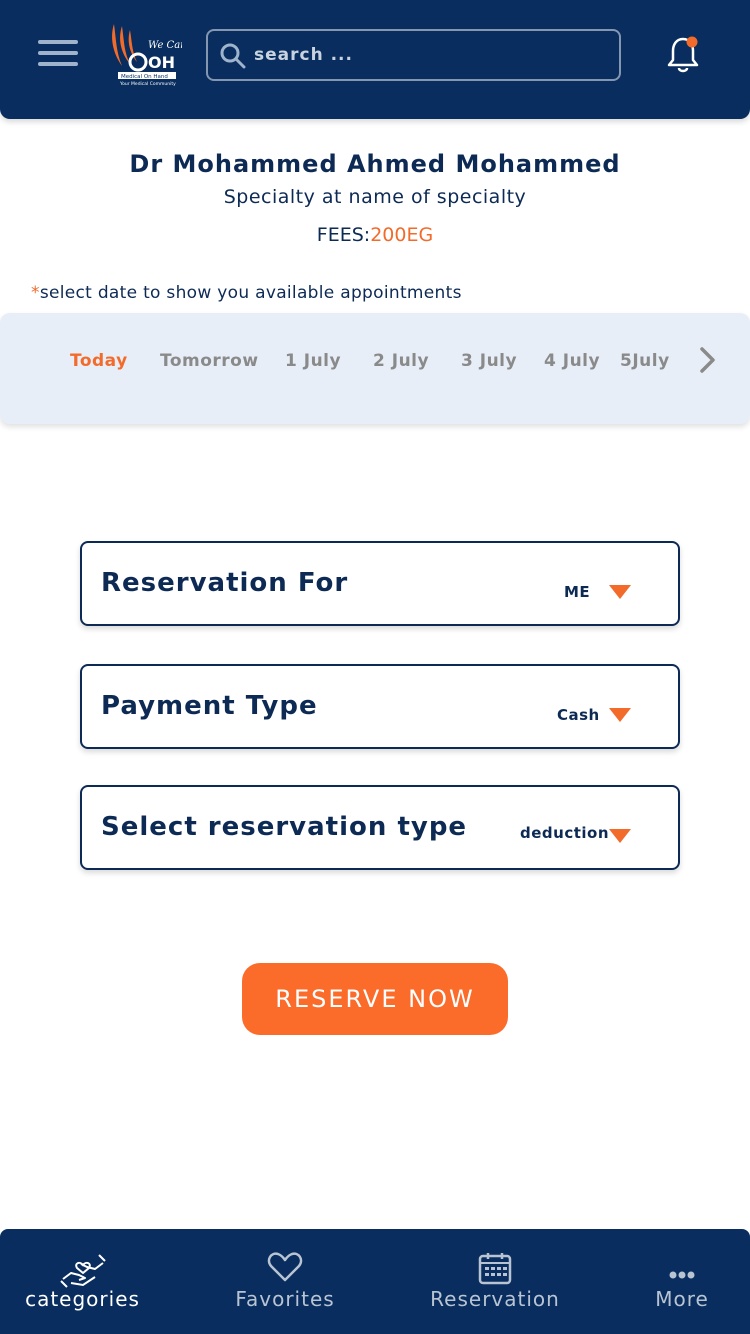  What do you see at coordinates (429, 55) in the screenshot?
I see `search-input` at bounding box center [429, 55].